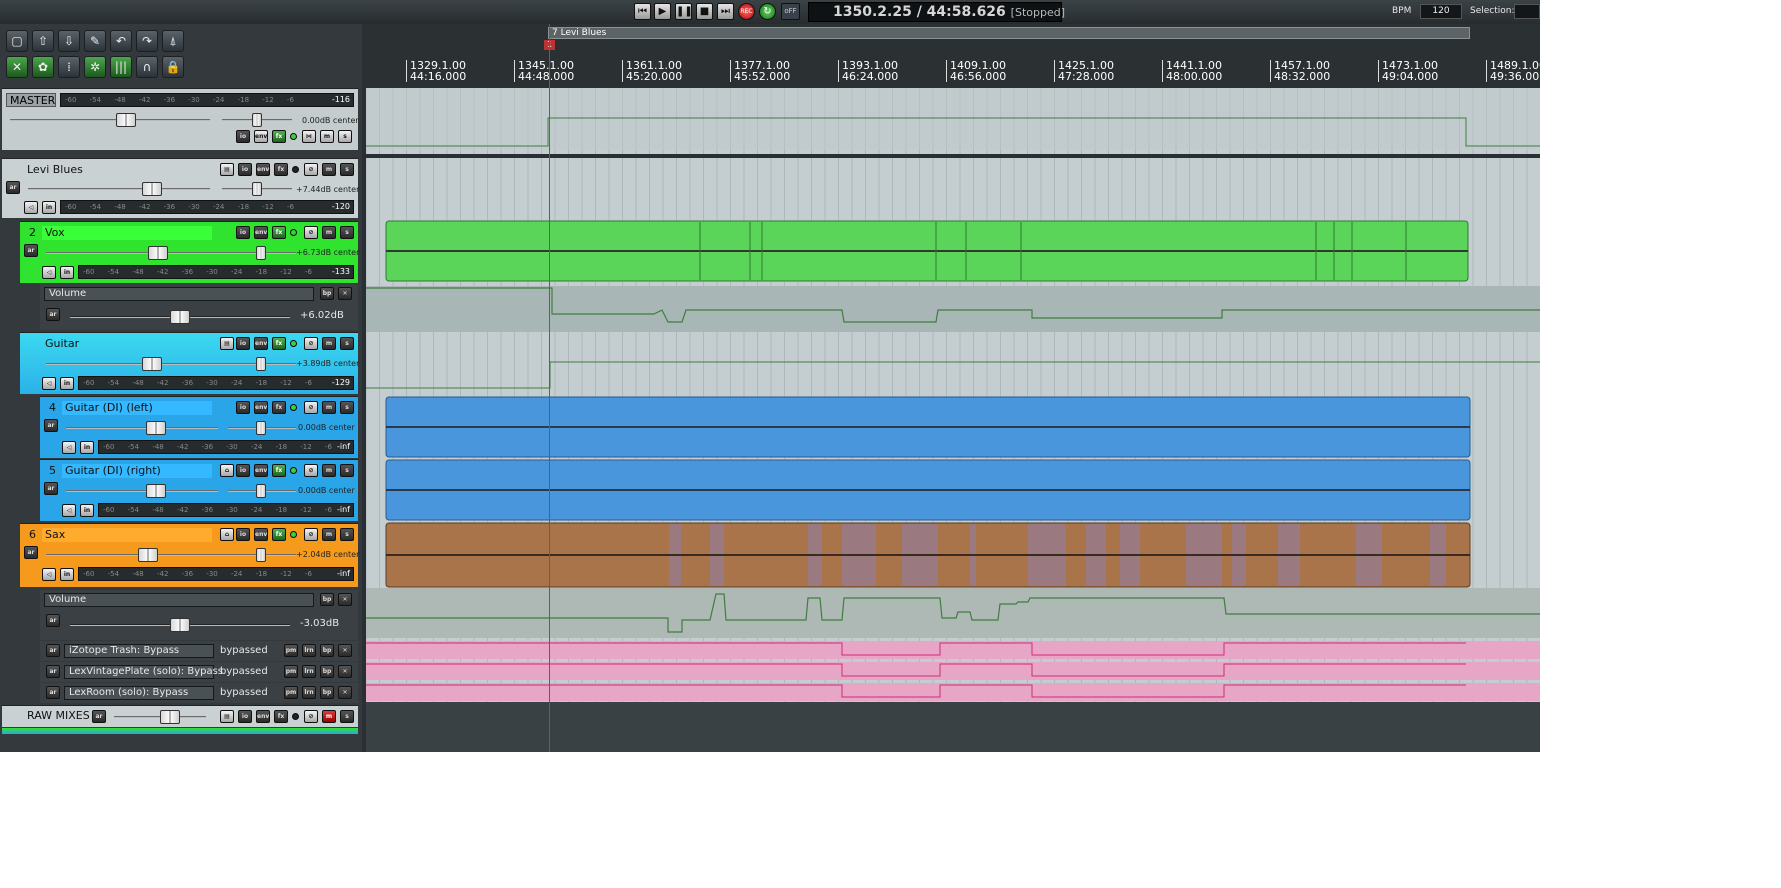 The width and height of the screenshot is (1781, 888). Describe the element at coordinates (43, 67) in the screenshot. I see `group-icon: ✿` at that location.